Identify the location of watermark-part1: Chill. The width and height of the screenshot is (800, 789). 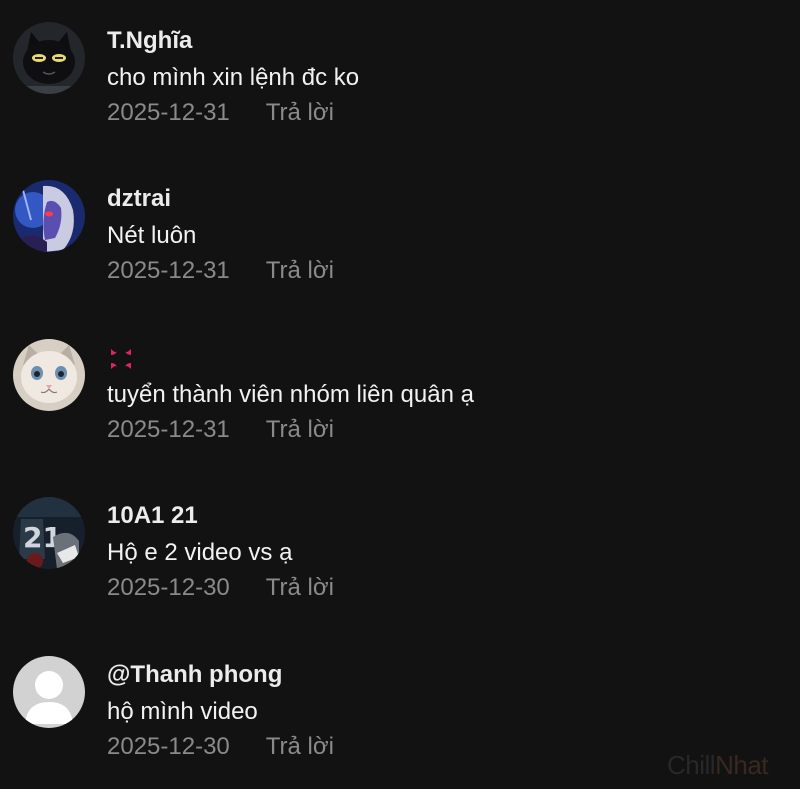
(691, 765).